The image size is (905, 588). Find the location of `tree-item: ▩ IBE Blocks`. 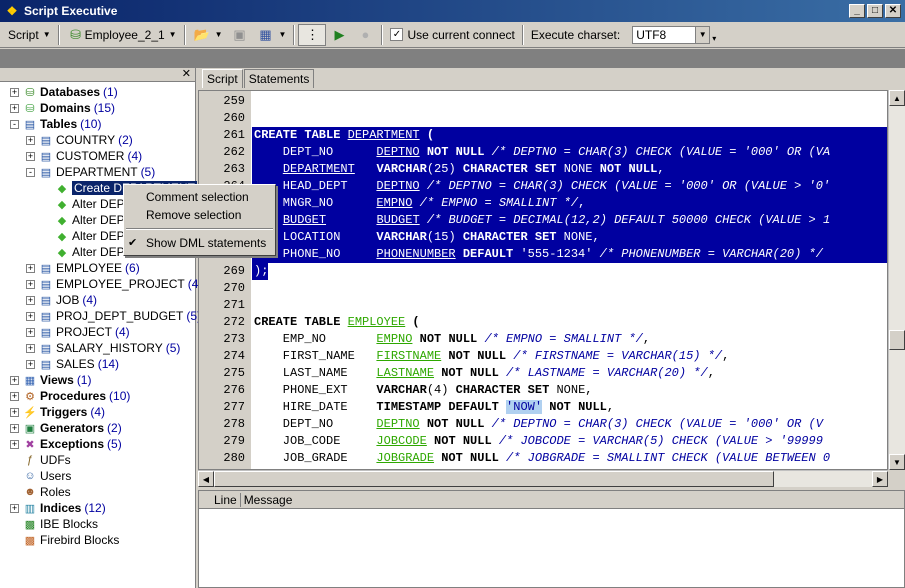

tree-item: ▩ IBE Blocks is located at coordinates (97, 524).